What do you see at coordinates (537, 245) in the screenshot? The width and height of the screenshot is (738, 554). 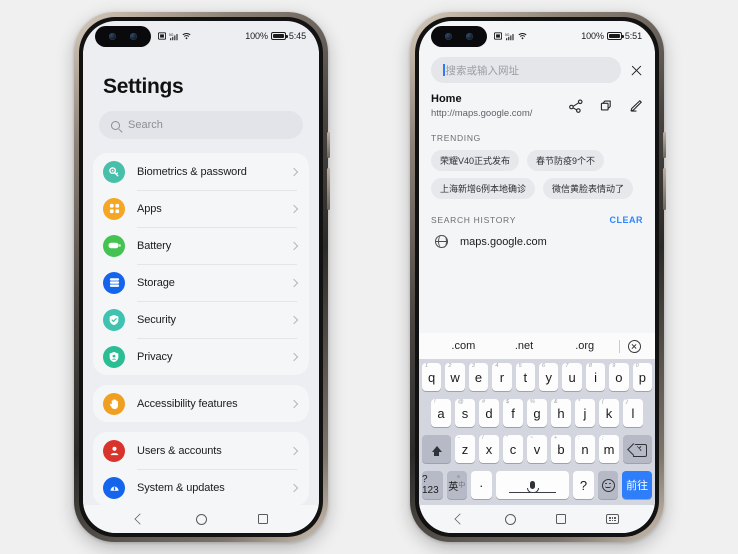 I see `history-item: maps.google.com` at bounding box center [537, 245].